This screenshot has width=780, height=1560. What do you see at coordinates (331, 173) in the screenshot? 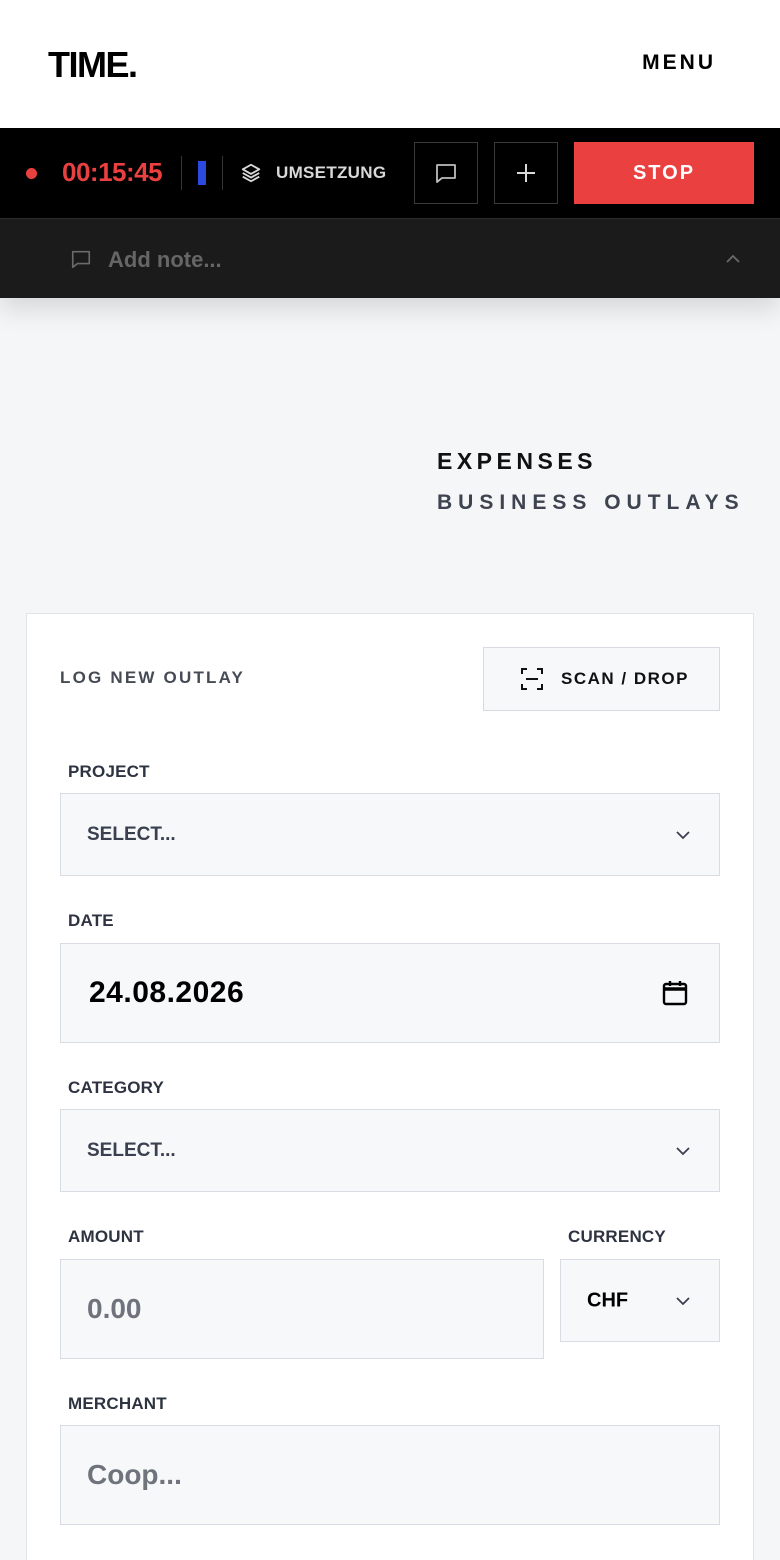
I see `phase-label: UMSETZUNG` at bounding box center [331, 173].